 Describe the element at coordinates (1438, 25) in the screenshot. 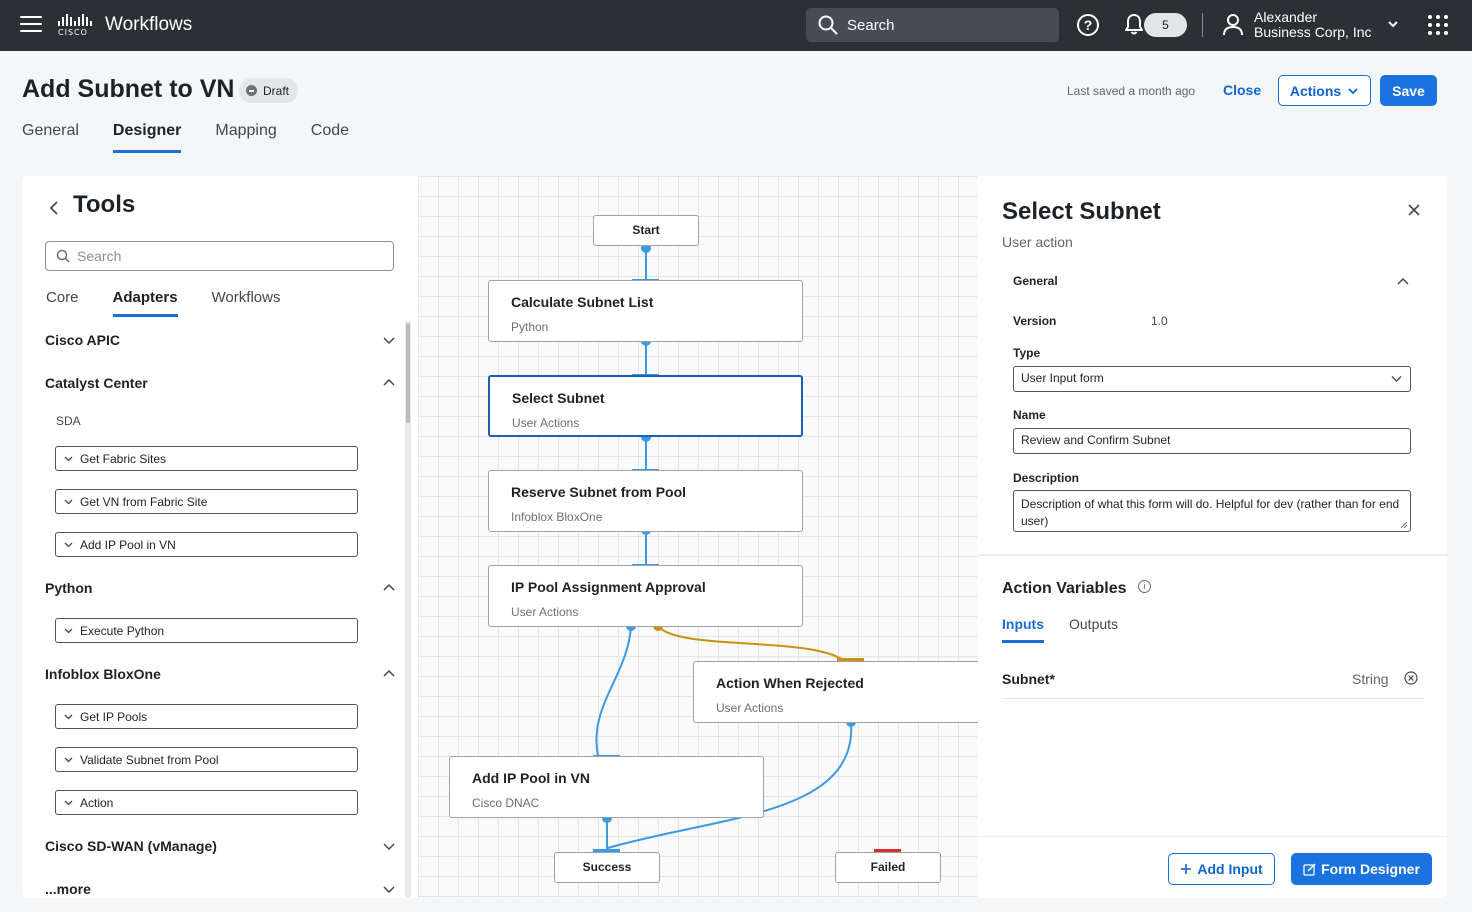

I see `app-launcher-icon` at that location.